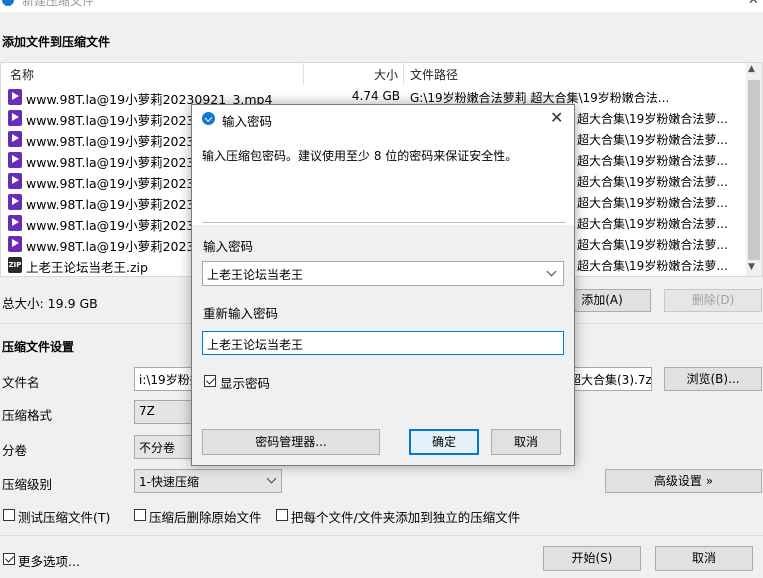  I want to click on show-password-checkbox, so click(210, 381).